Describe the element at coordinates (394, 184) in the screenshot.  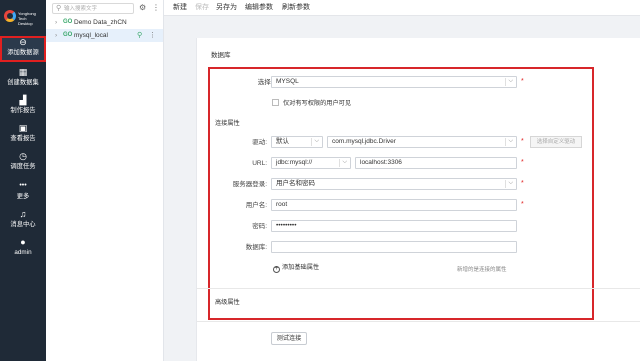
I see `server-login-select: 用户名和密码` at that location.